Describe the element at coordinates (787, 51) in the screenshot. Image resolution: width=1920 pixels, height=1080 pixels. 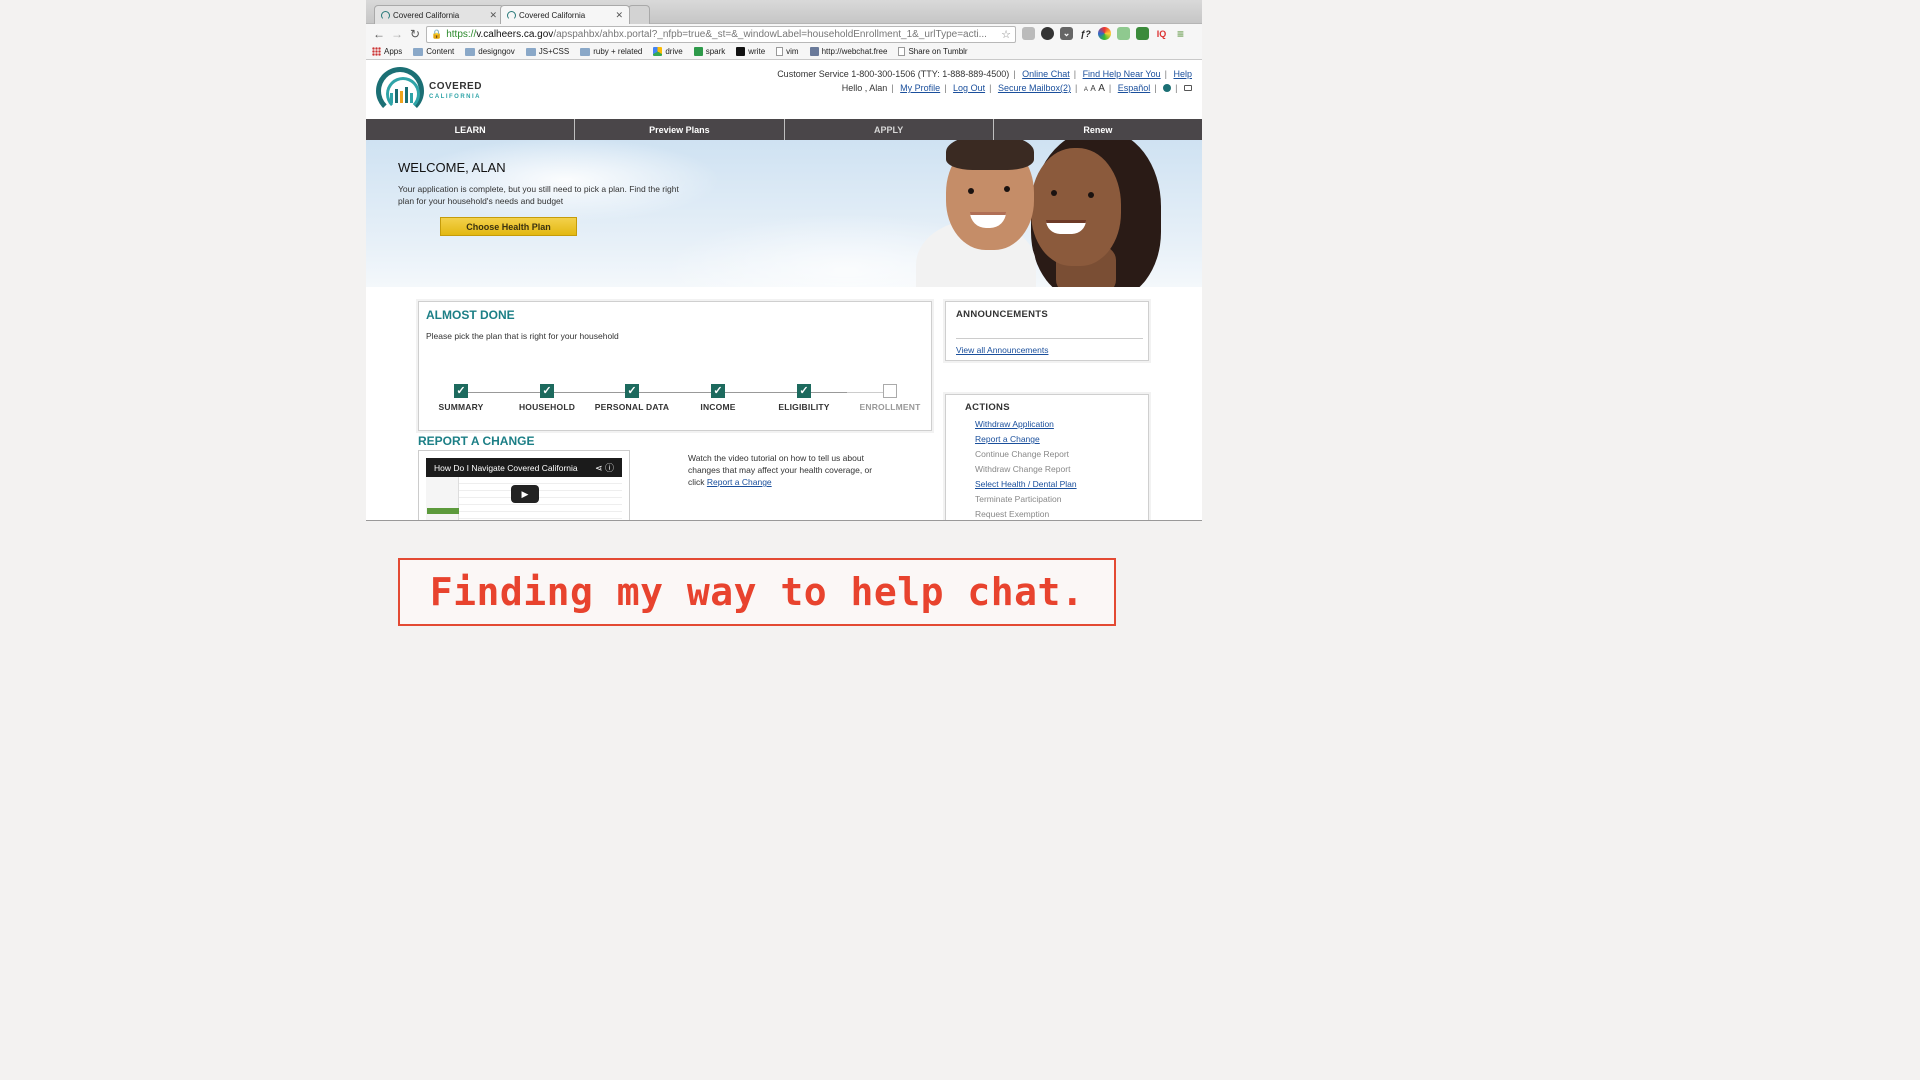
I see `bookmark-vim: vim` at that location.